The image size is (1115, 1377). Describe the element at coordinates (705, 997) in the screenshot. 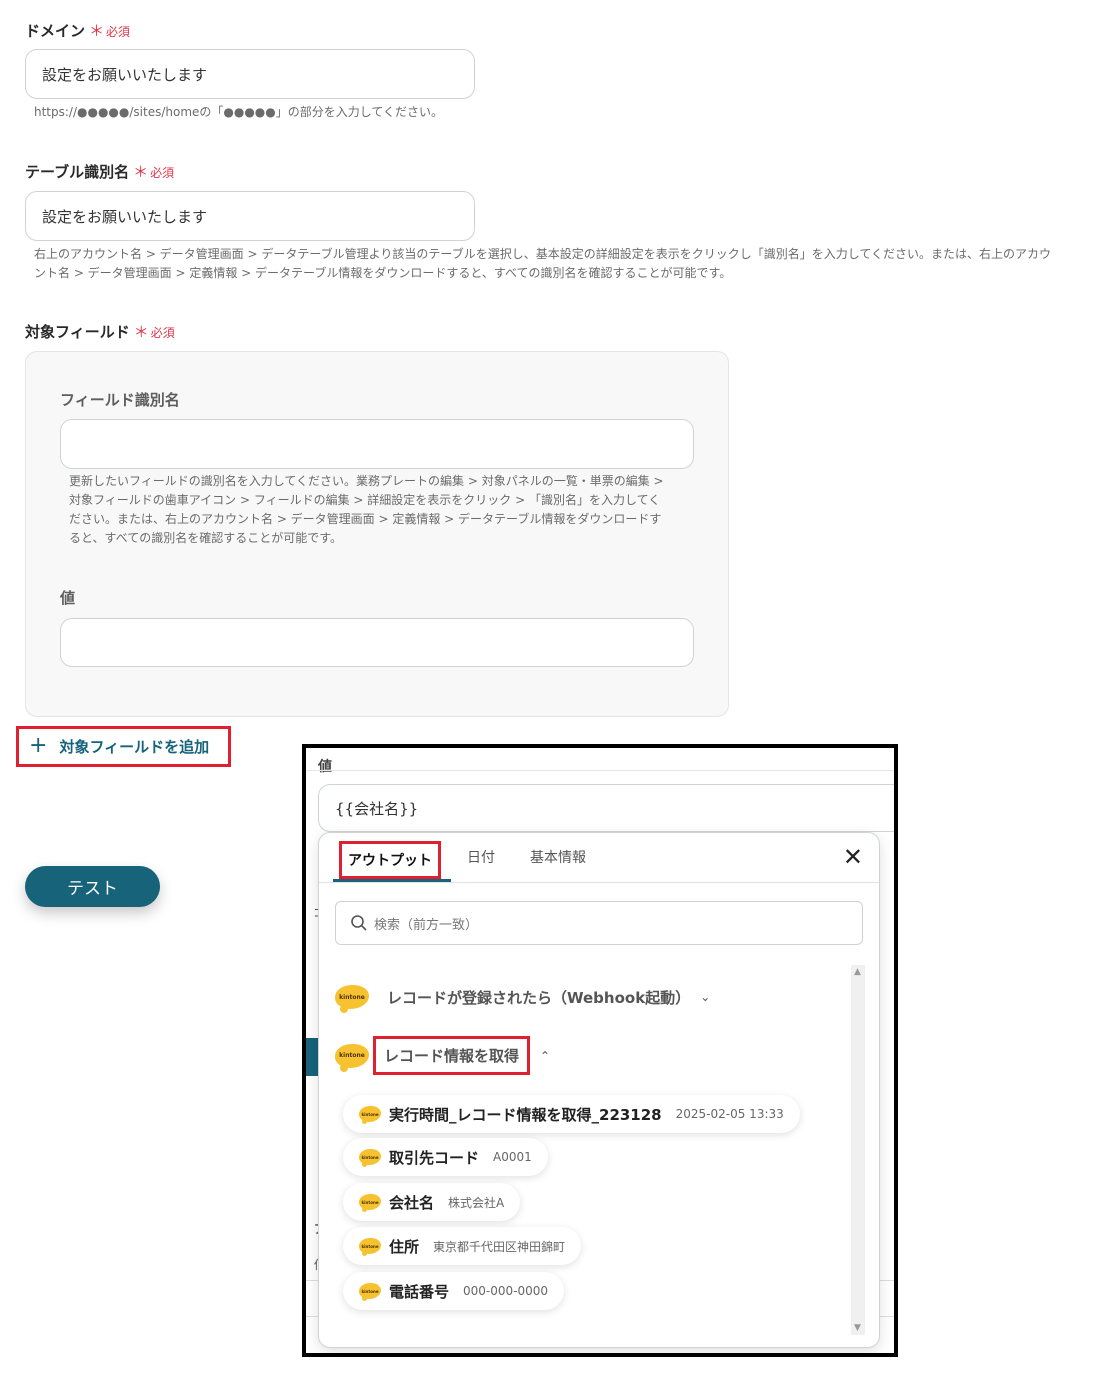

I see `chevron-down-icon: ⌄` at that location.